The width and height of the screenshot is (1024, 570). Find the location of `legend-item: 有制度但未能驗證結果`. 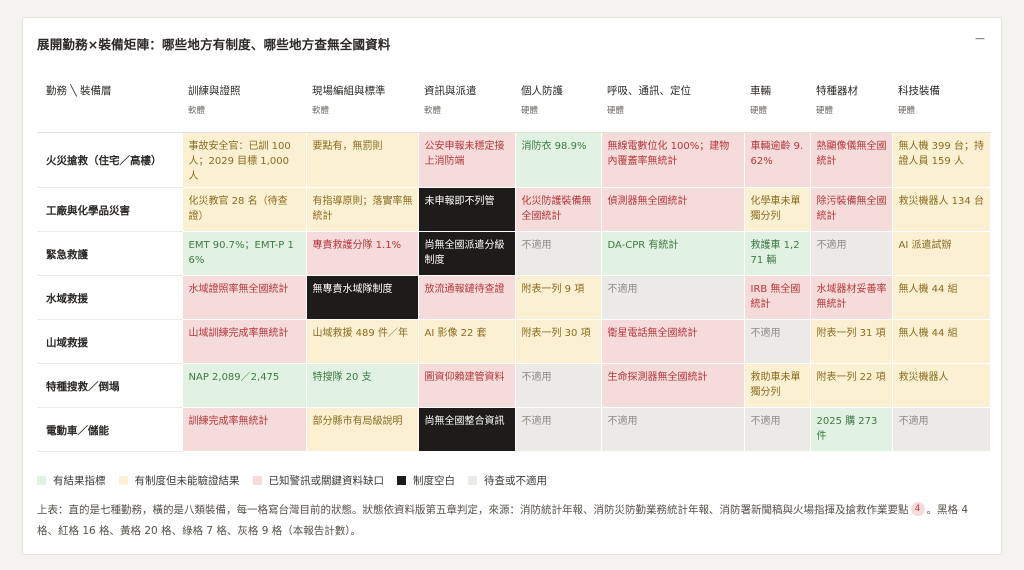

legend-item: 有制度但未能驗證結果 is located at coordinates (179, 480).